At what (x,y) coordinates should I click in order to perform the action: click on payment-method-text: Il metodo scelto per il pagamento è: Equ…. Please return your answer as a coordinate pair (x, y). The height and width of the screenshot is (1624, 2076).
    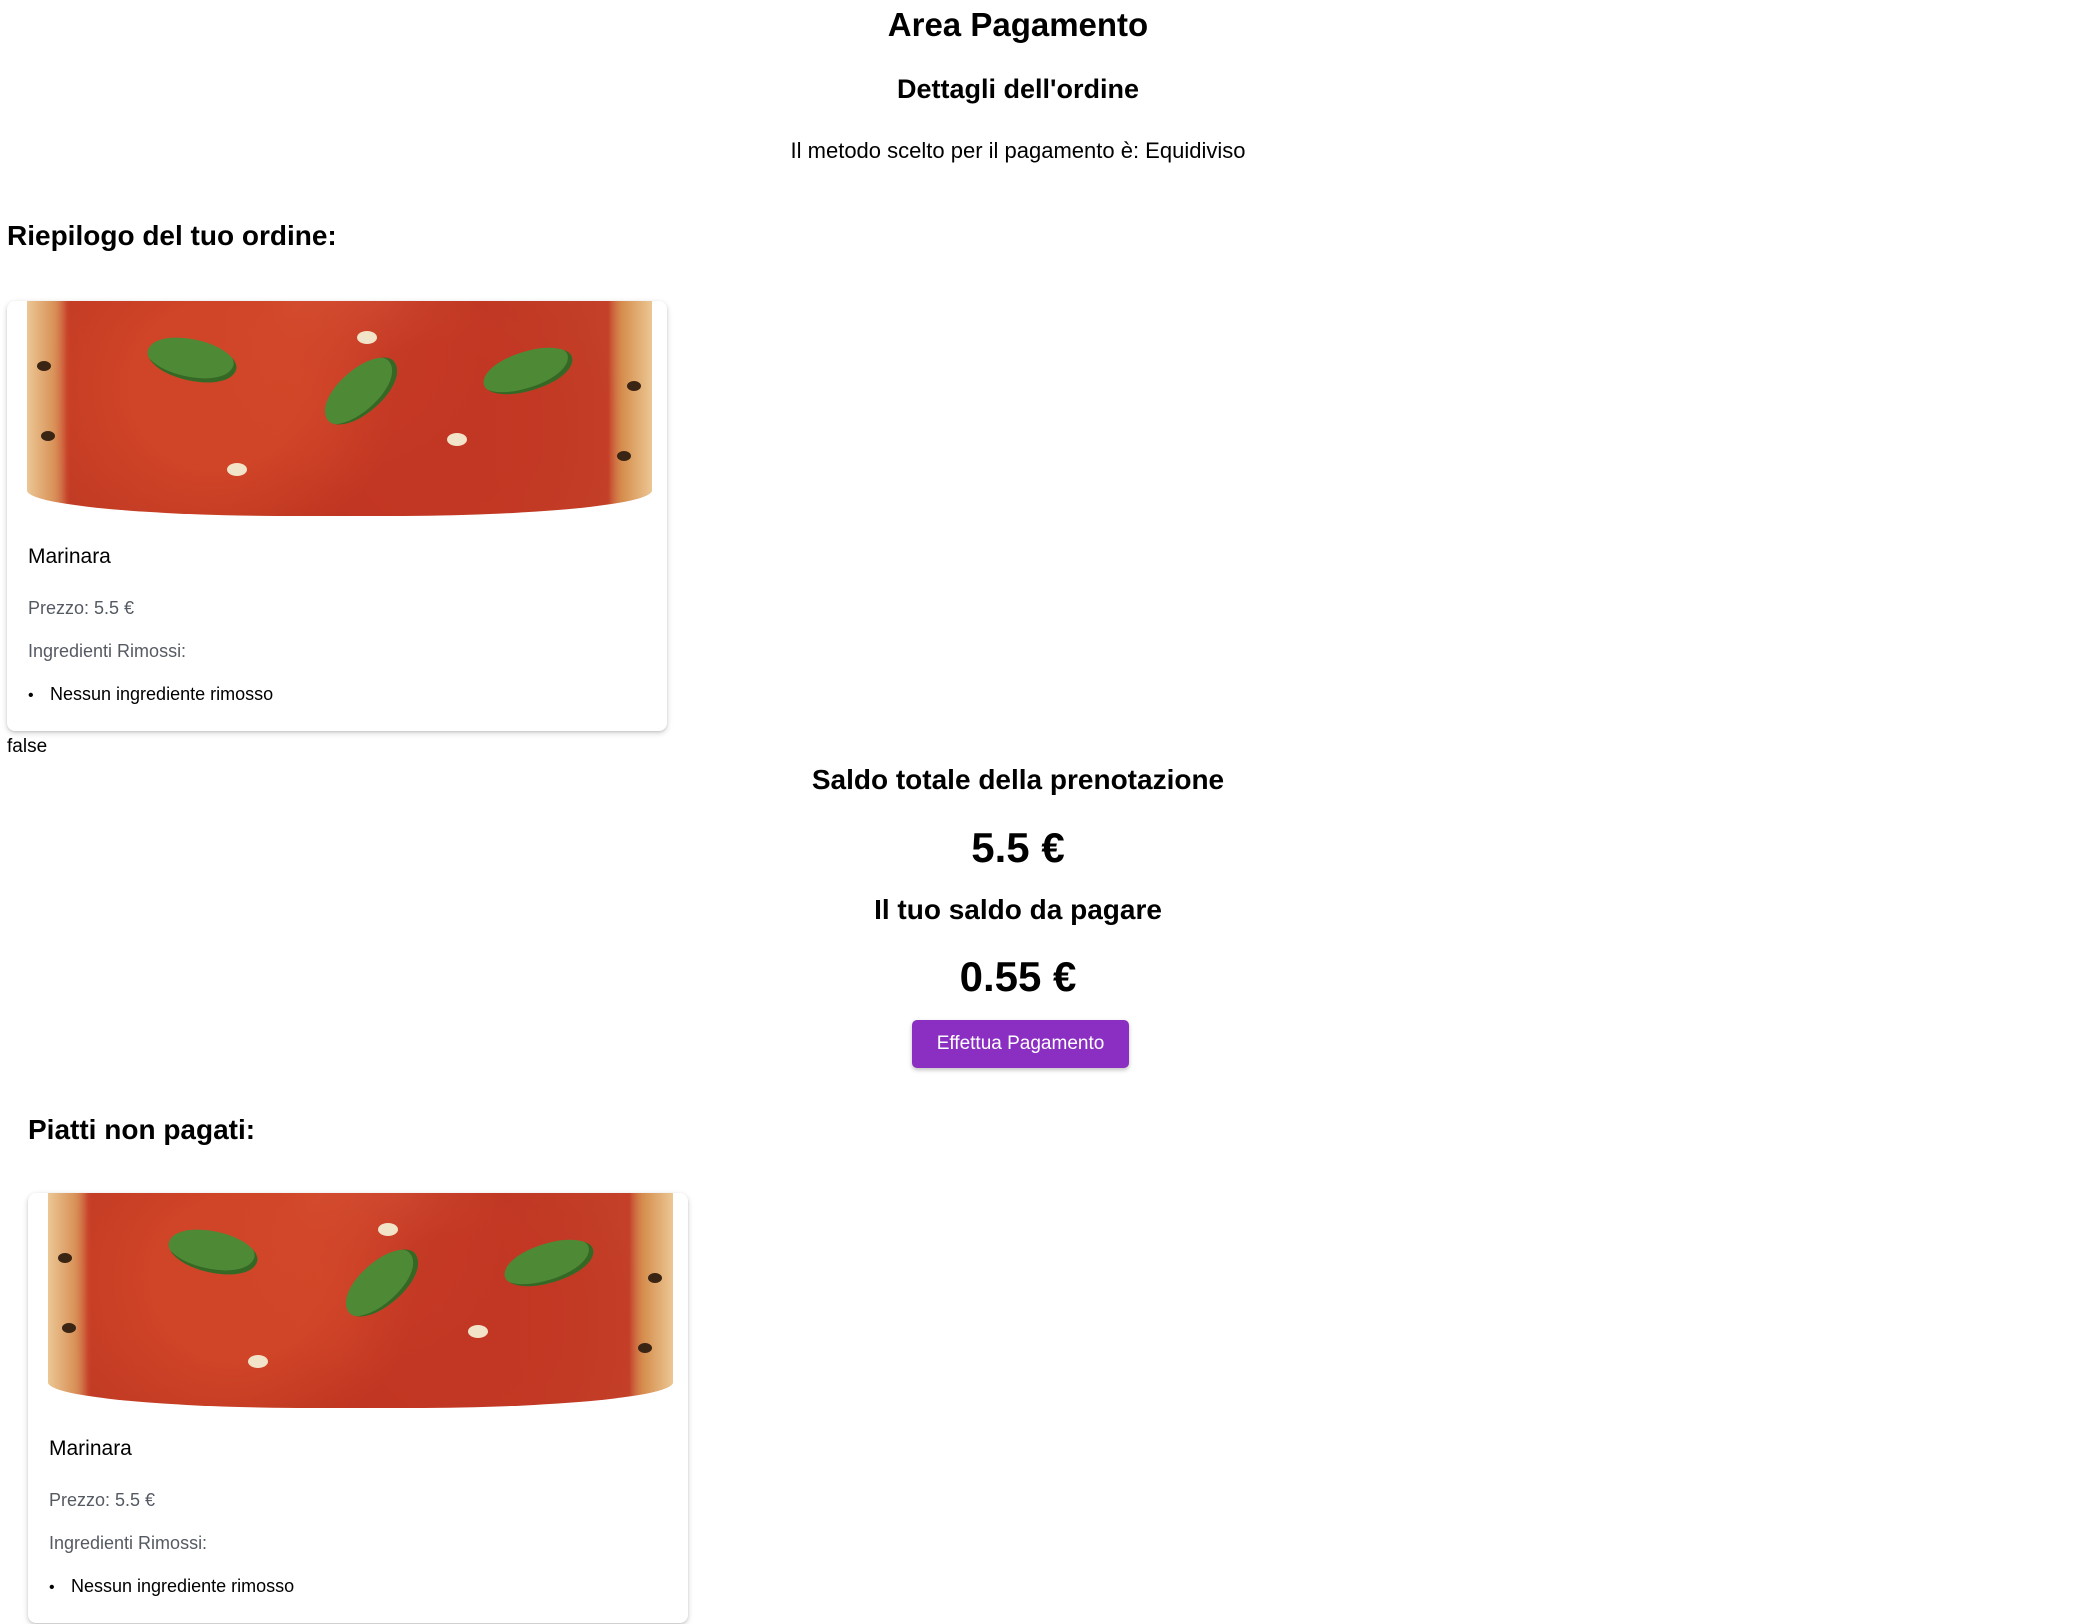
    Looking at the image, I should click on (1018, 150).